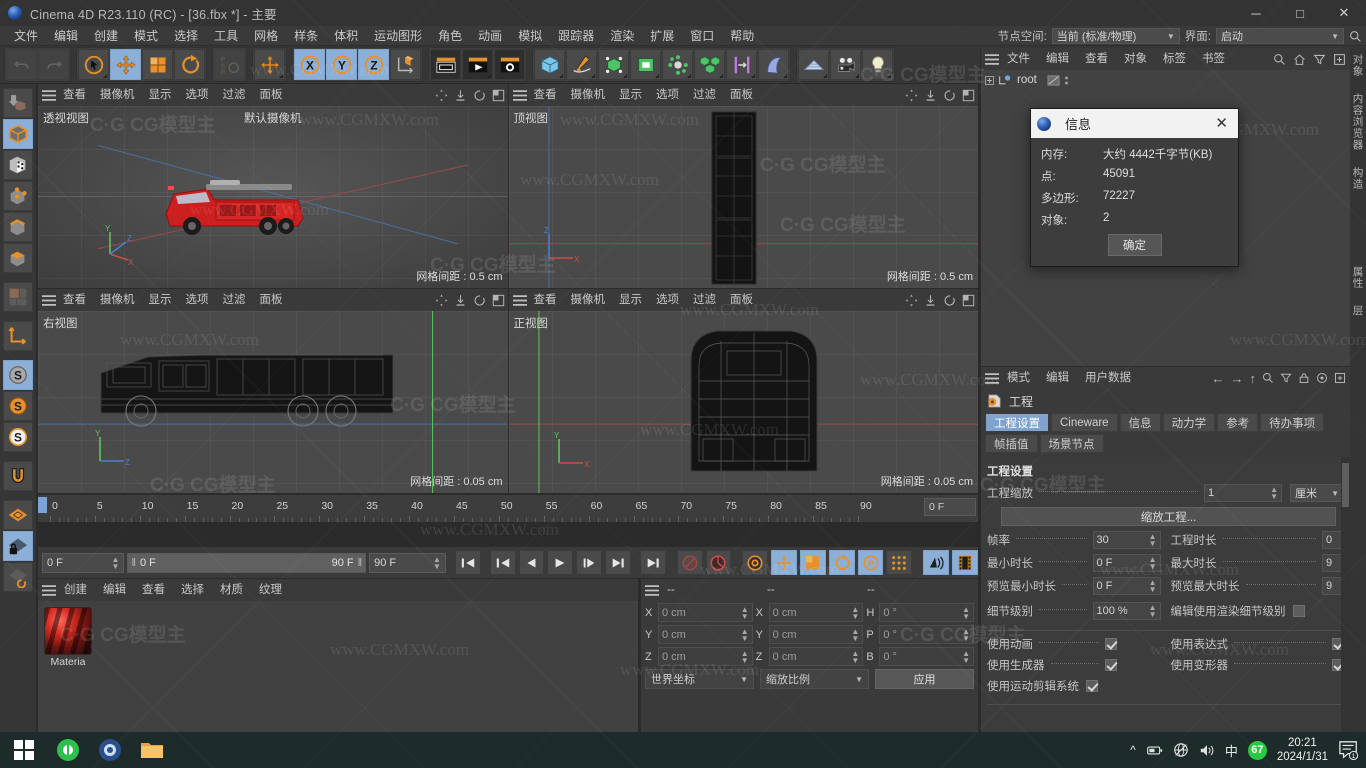 The image size is (1366, 768). I want to click on minimize-button: ─, so click(1256, 13).